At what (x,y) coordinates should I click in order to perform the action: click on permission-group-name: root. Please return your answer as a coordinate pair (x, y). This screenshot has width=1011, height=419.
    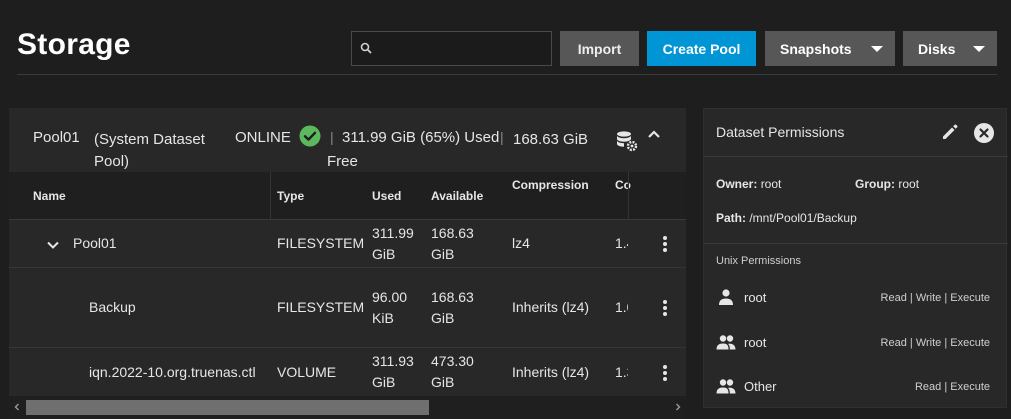
    Looking at the image, I should click on (755, 342).